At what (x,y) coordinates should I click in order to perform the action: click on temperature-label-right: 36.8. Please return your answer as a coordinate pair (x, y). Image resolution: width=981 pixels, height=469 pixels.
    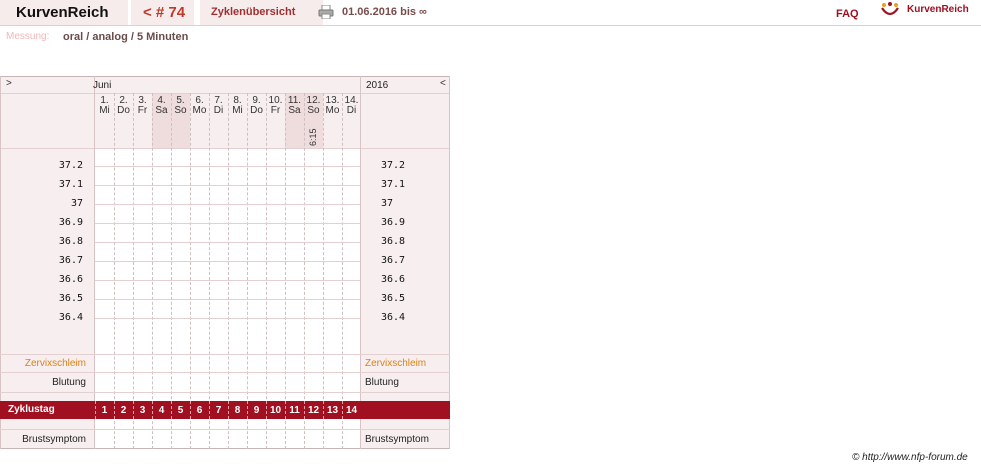
    Looking at the image, I should click on (393, 241).